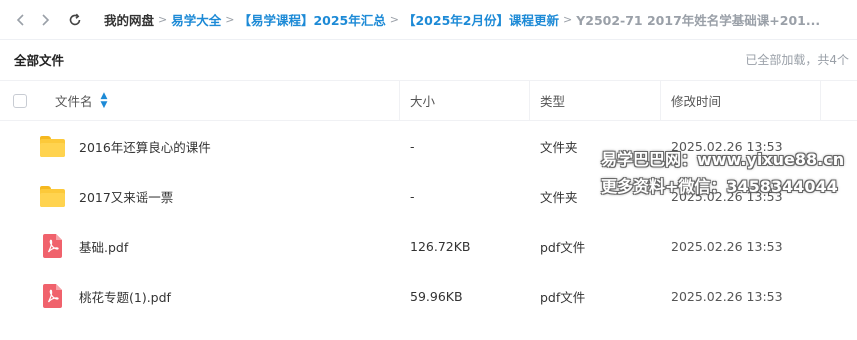 The height and width of the screenshot is (340, 857). Describe the element at coordinates (723, 159) in the screenshot. I see `watermark-line: 易学巴巴网：www.yixue88.cn` at that location.